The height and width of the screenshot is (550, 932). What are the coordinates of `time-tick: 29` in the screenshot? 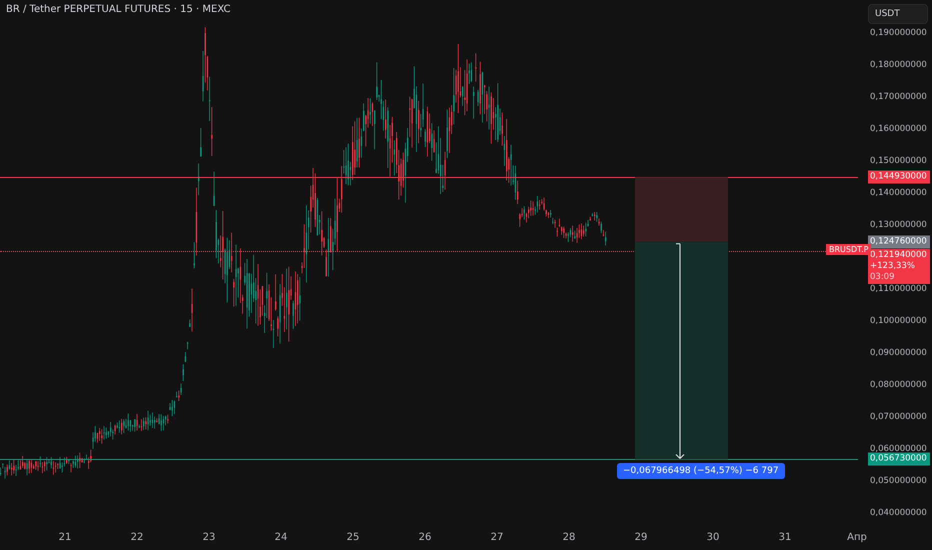 It's located at (641, 537).